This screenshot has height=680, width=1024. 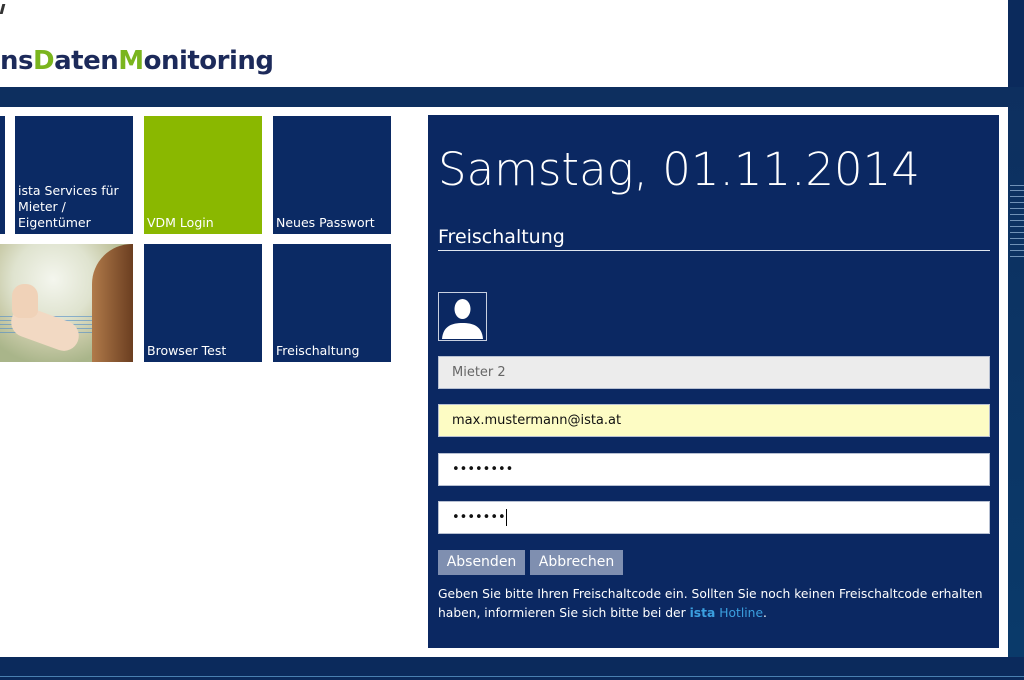 What do you see at coordinates (2, 175) in the screenshot?
I see `tile-partial` at bounding box center [2, 175].